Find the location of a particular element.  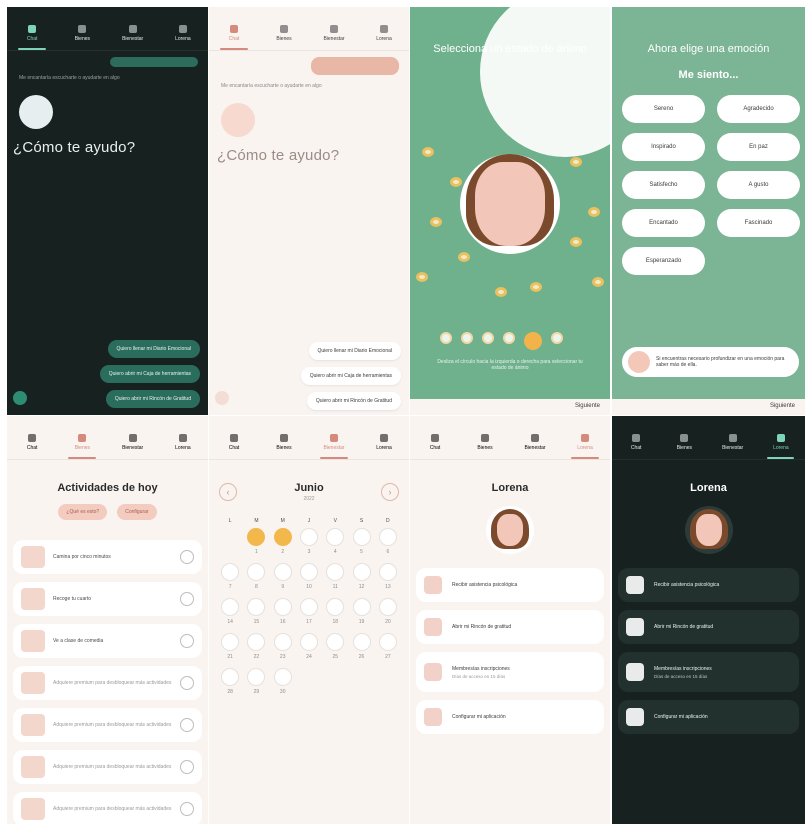

calendar-day: 3 is located at coordinates (309, 541).